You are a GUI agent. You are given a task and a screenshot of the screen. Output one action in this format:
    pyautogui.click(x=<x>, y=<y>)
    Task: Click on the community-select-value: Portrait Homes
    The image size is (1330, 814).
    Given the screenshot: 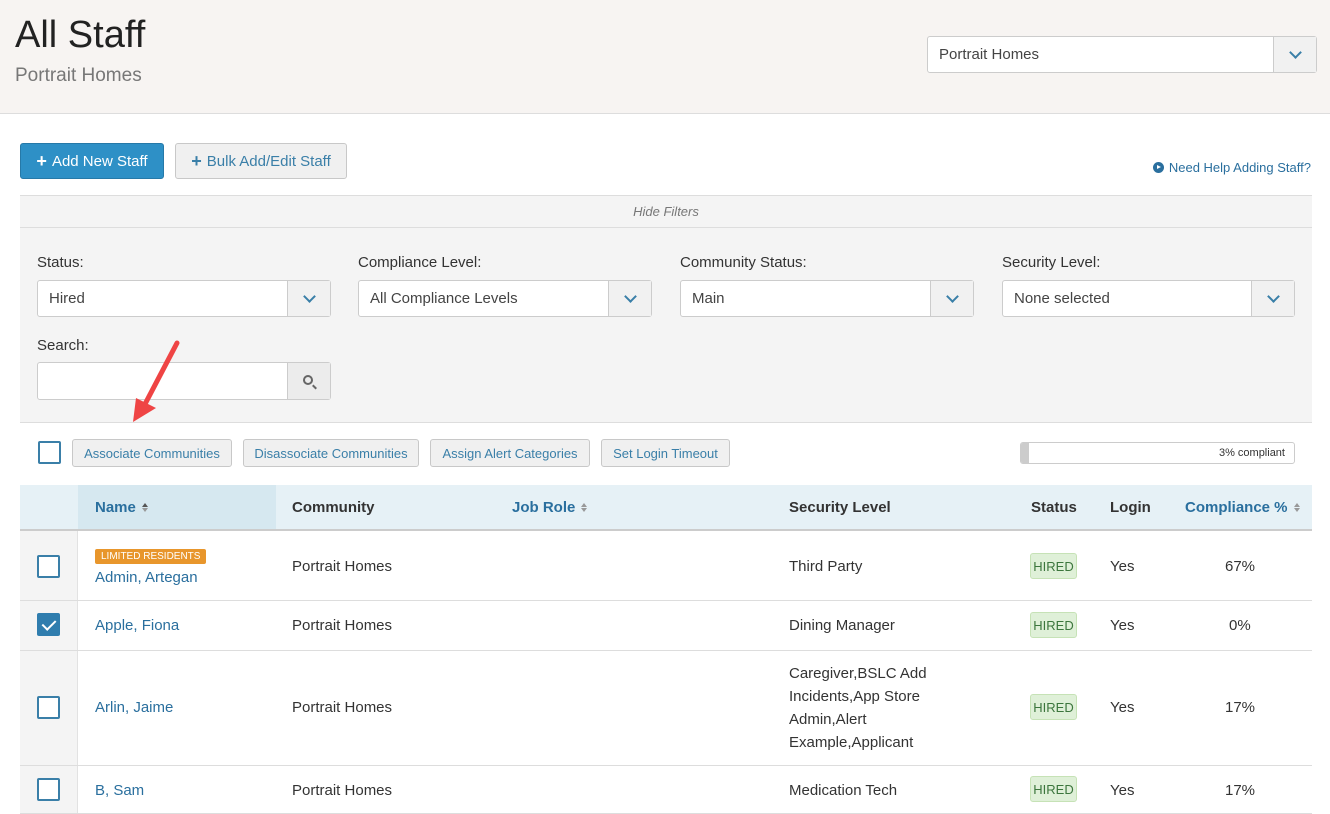 What is the action you would take?
    pyautogui.click(x=989, y=54)
    